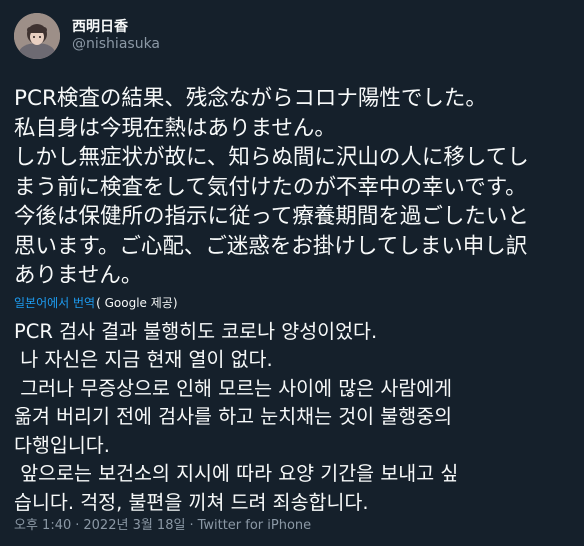 This screenshot has width=584, height=546. I want to click on tweet-header: 西明日香 @nishiasuka, so click(292, 36).